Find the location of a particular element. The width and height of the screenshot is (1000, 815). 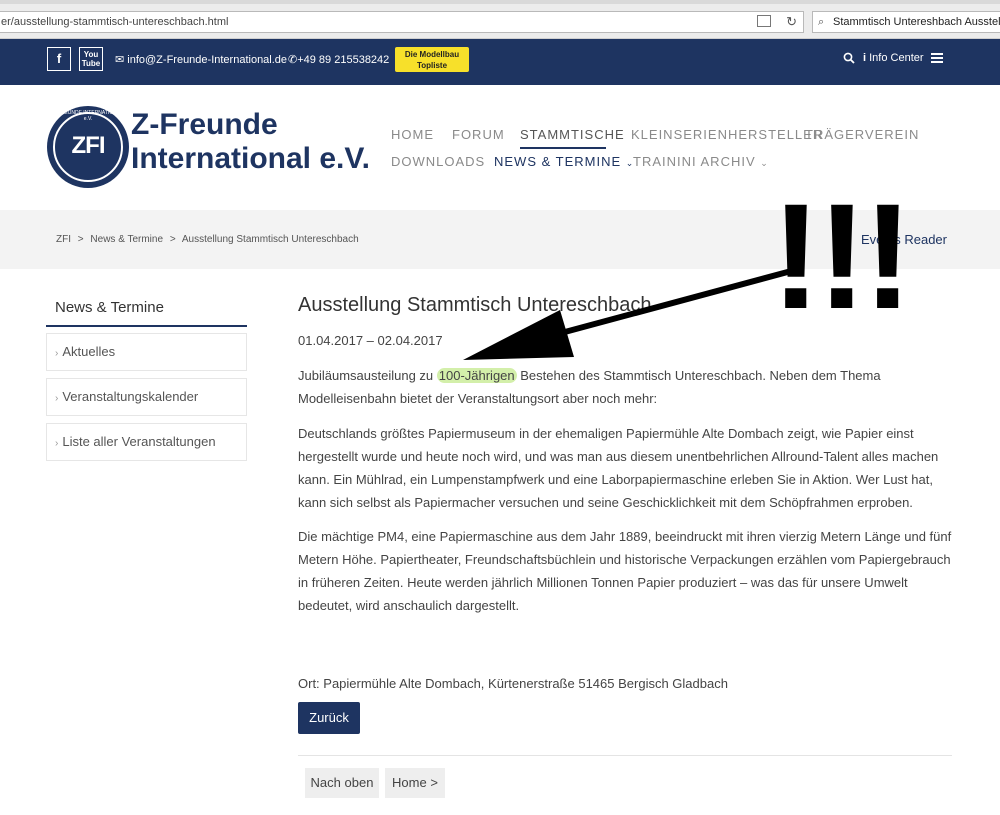

breadcrumb-item: News & Termine is located at coordinates (126, 239).